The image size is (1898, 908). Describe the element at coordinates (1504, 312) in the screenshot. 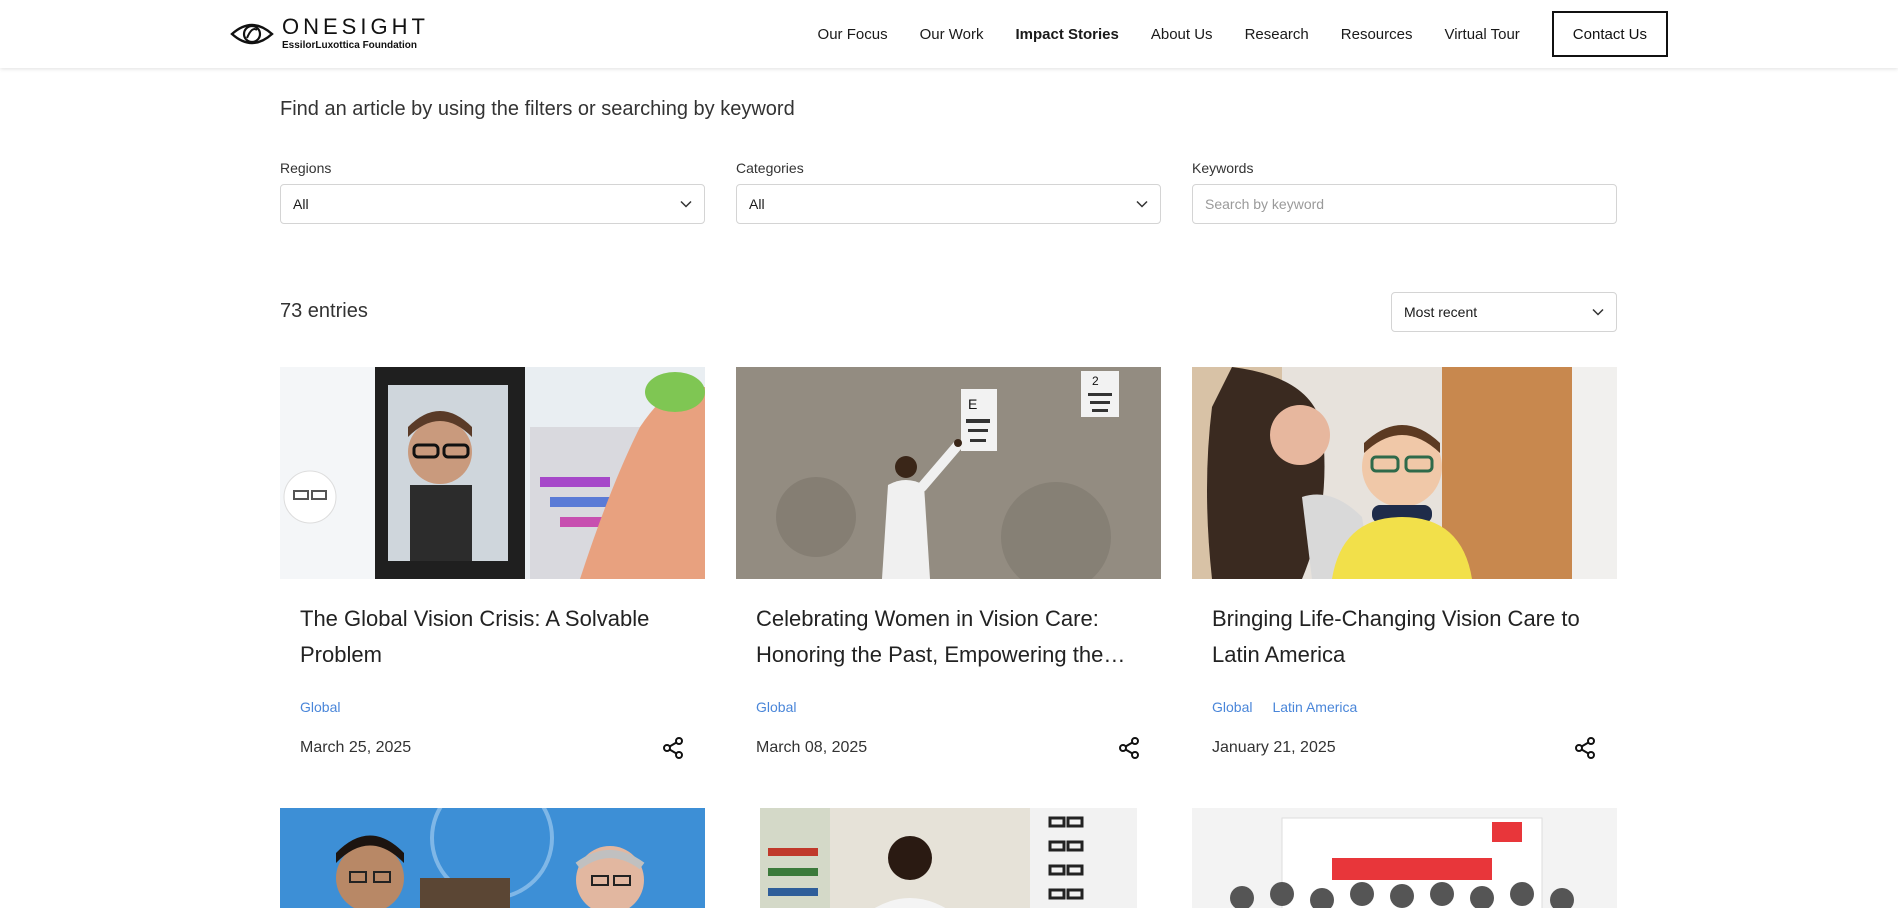

I see `sort-select: Most recent` at that location.